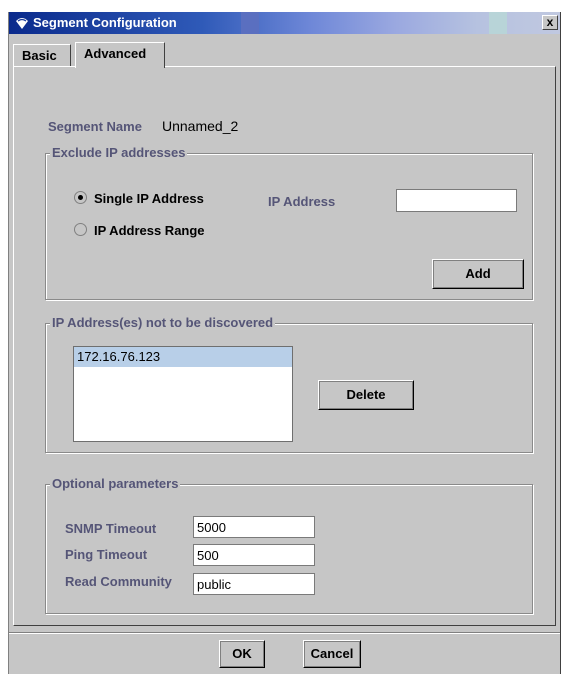 This screenshot has height=674, width=563. I want to click on snmp-timeout-label: SNMP Timeout, so click(111, 528).